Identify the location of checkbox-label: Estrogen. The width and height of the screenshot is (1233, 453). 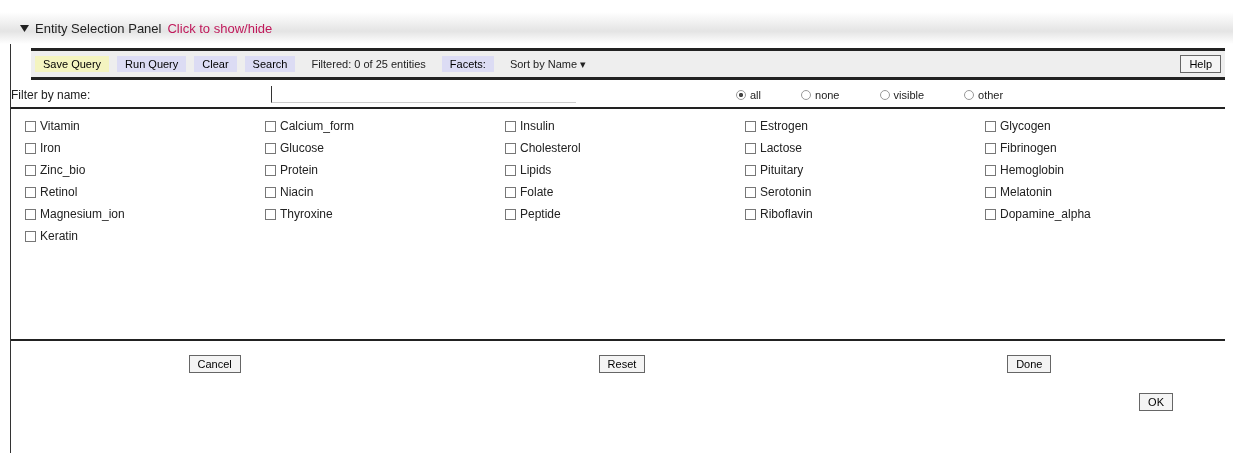
(784, 126).